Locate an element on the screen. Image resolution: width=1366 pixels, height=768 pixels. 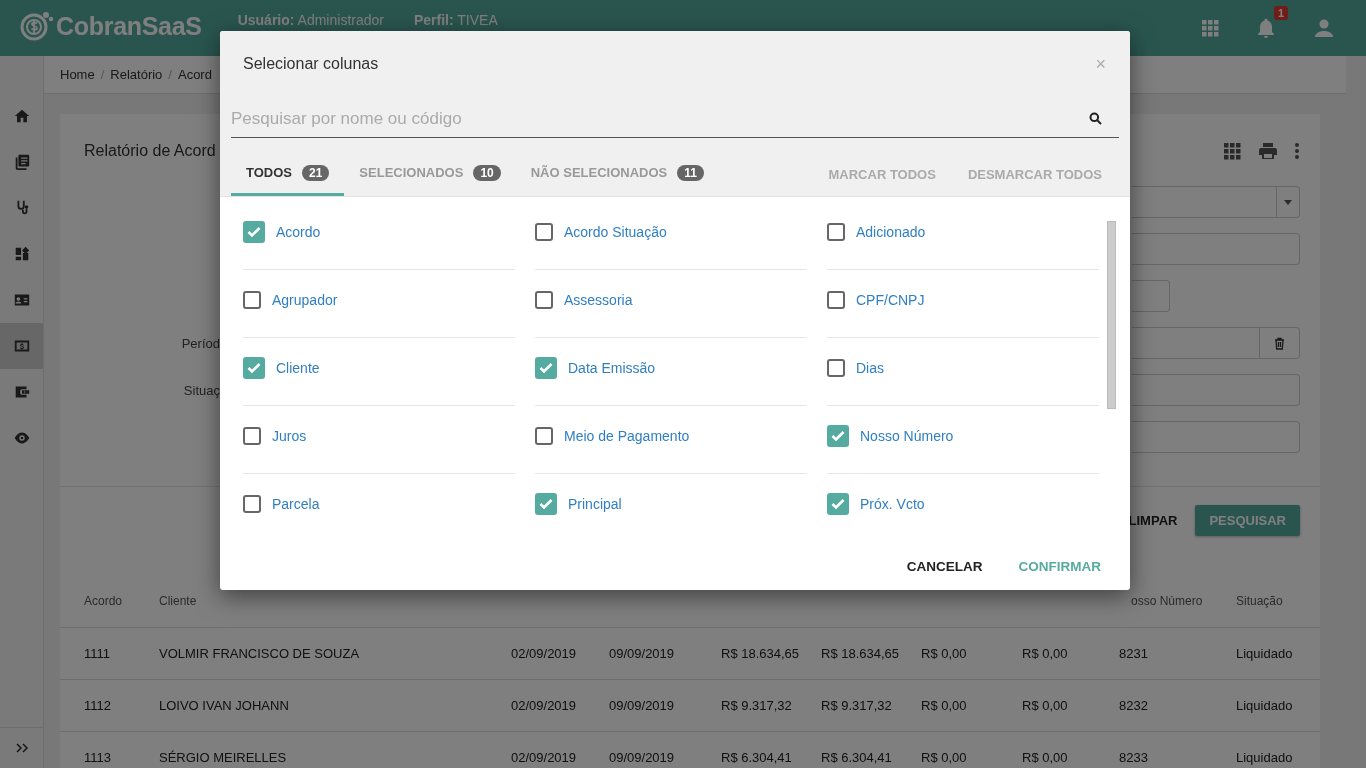
checkbox-label: Nosso Número is located at coordinates (907, 435).